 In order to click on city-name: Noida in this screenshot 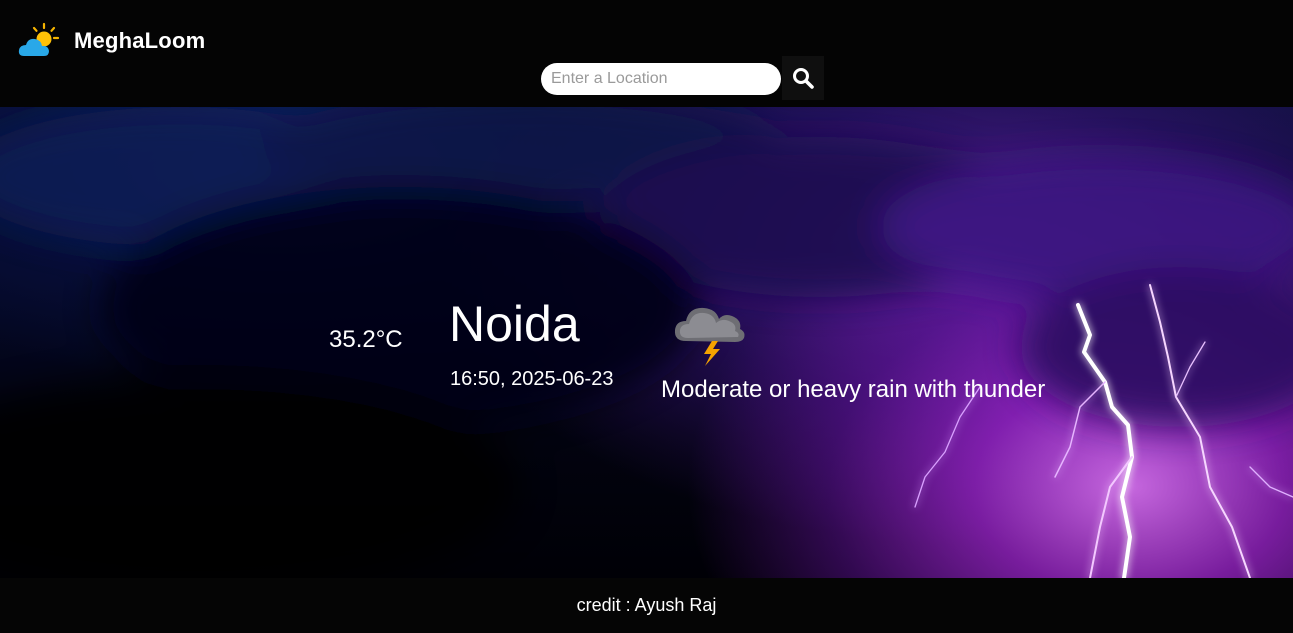, I will do `click(514, 324)`.